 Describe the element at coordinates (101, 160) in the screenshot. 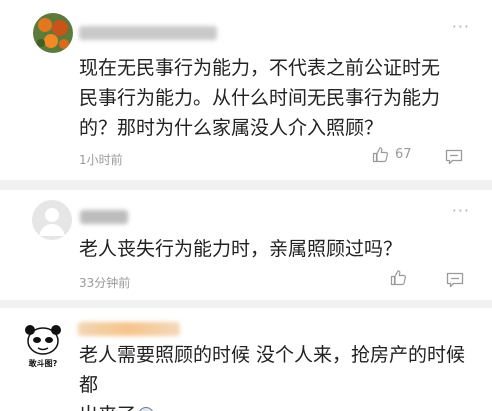

I see `comment-time: 1小时前` at that location.